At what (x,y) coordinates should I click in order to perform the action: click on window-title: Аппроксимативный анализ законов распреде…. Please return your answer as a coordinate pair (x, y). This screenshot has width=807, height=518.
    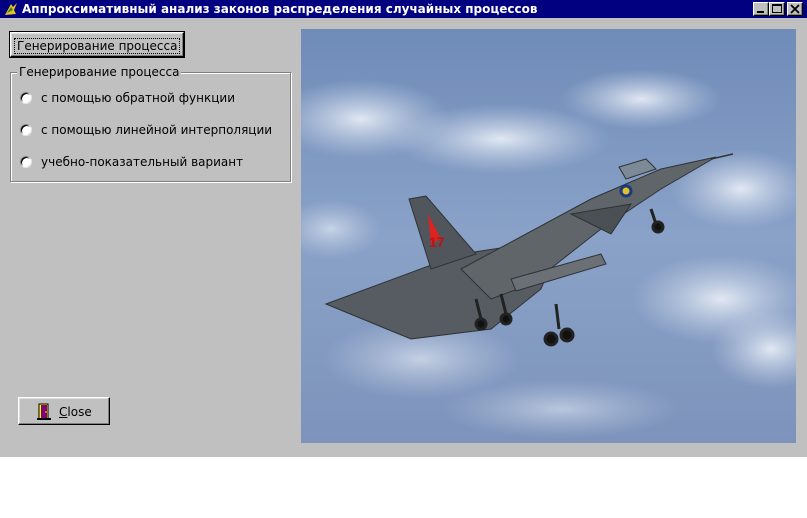
    Looking at the image, I should click on (280, 9).